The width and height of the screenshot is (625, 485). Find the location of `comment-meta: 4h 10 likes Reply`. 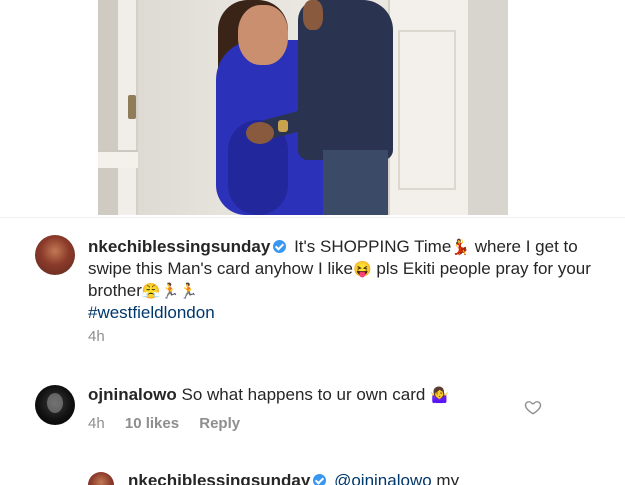

comment-meta: 4h 10 likes Reply is located at coordinates (172, 423).